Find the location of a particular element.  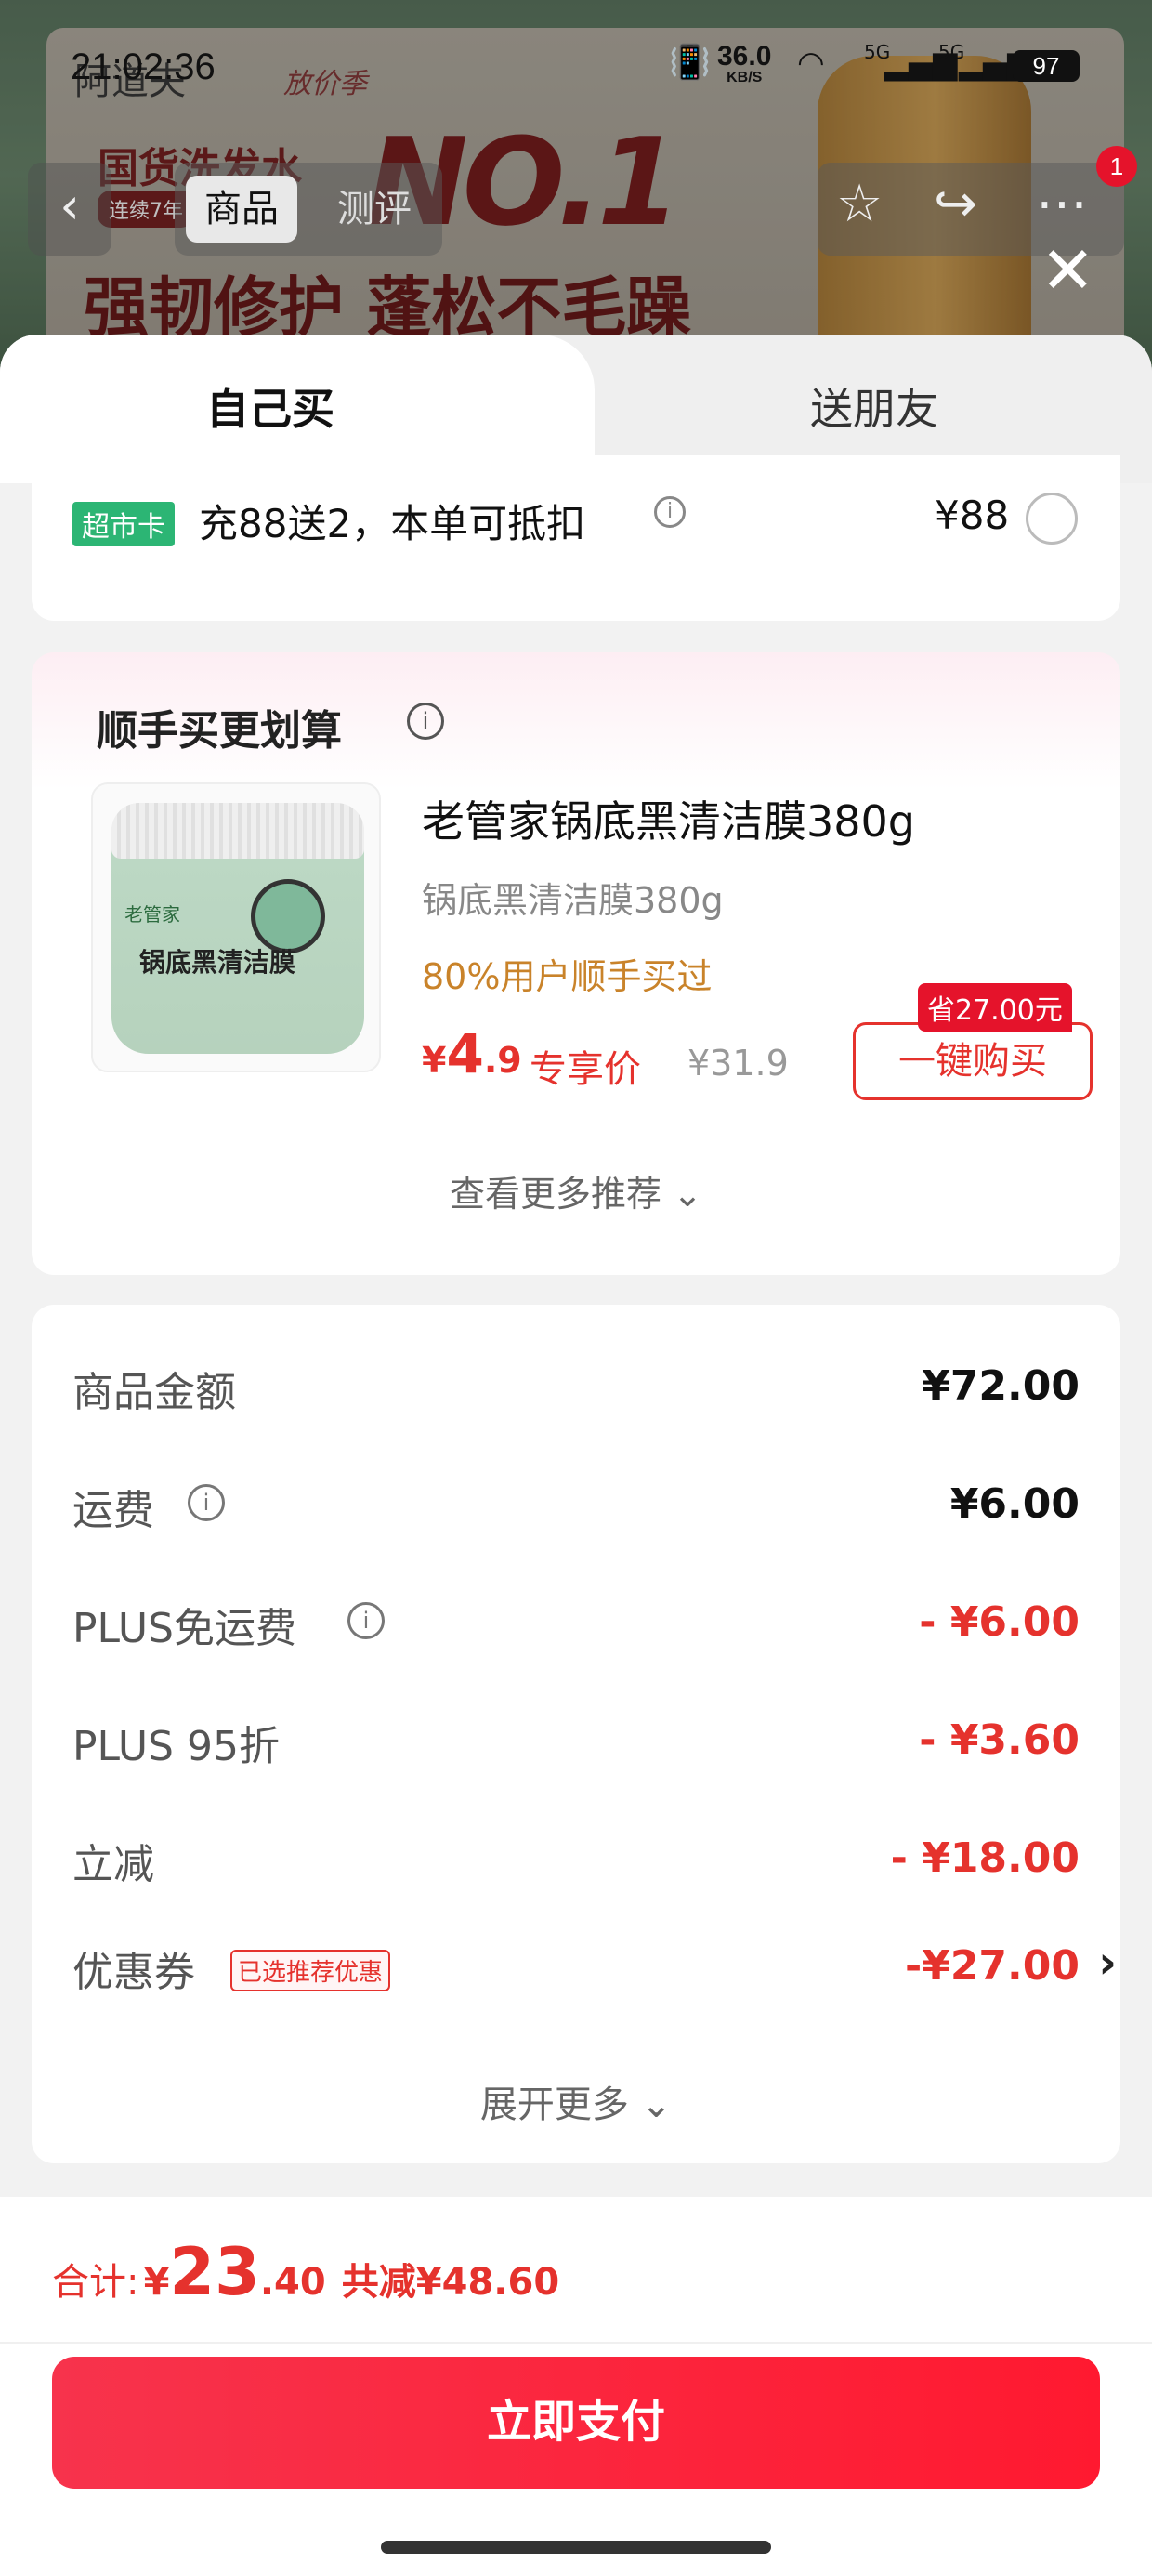

total-saved: 共减¥48.60 is located at coordinates (450, 2282).